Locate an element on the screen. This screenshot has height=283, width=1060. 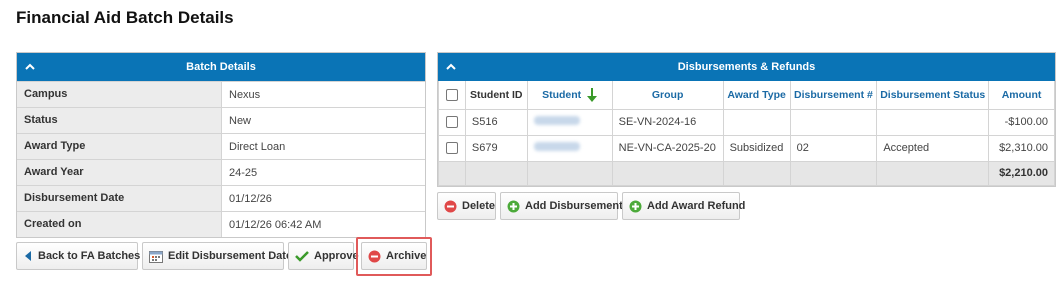
detail-row-award-type: Award Type Direct Loan is located at coordinates (221, 146).